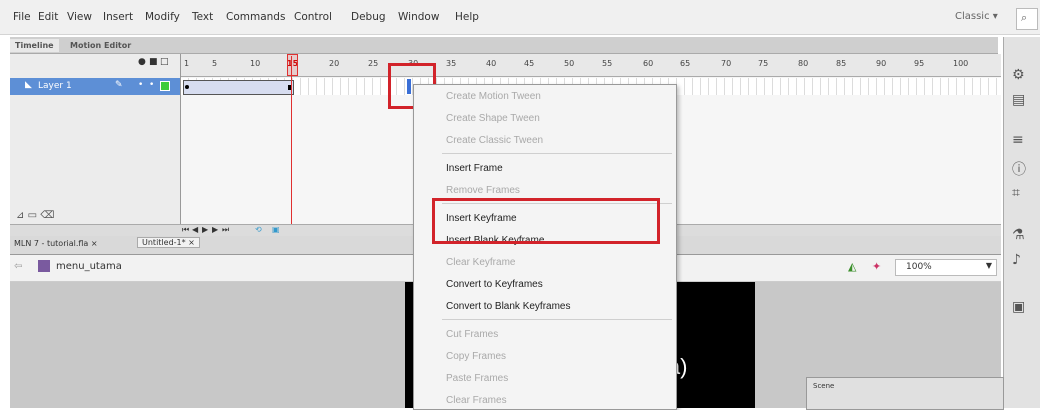 This screenshot has width=1040, height=410. Describe the element at coordinates (142, 62) in the screenshot. I see `eye-icon: ●` at that location.